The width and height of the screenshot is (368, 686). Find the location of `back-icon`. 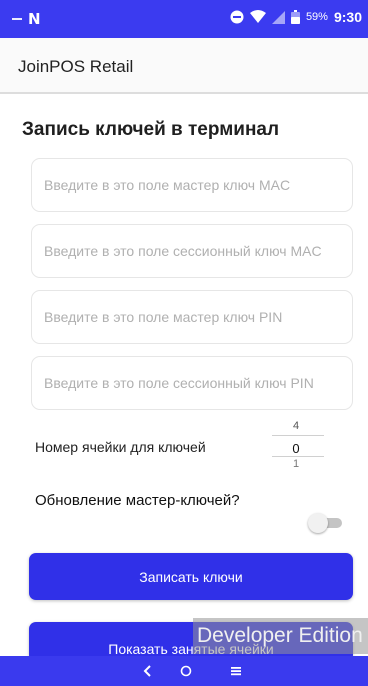

back-icon is located at coordinates (147, 671).